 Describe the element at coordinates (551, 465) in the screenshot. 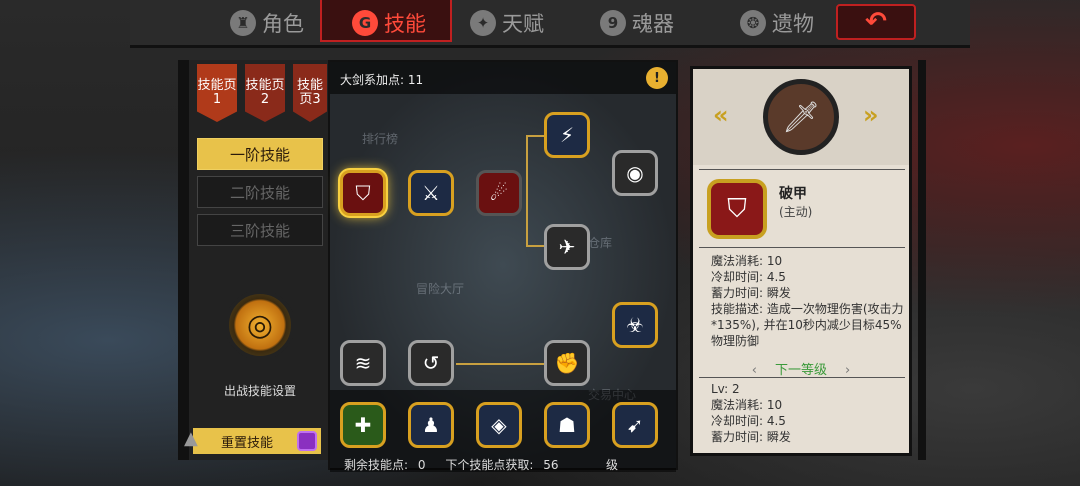

I see `next-point-value: 56` at that location.